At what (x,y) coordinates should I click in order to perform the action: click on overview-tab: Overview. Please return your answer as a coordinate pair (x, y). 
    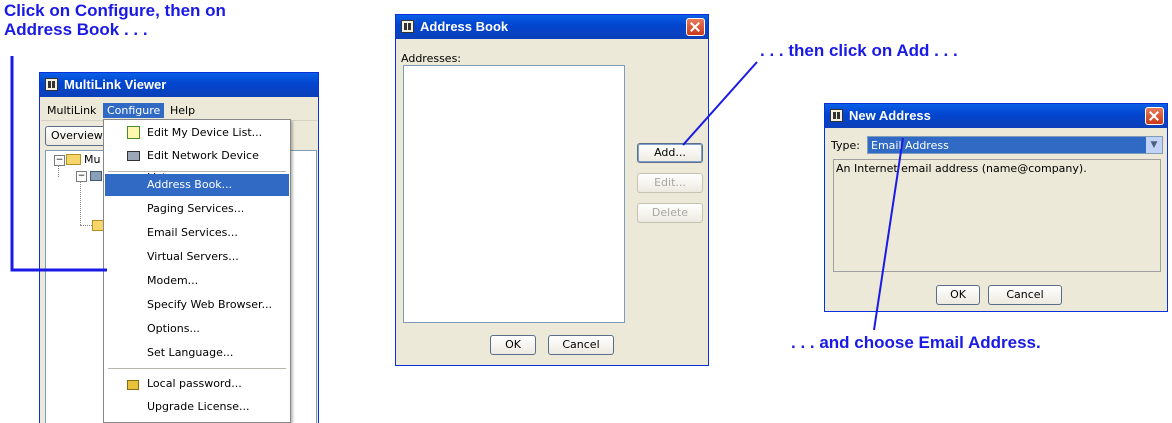
    Looking at the image, I should click on (76, 136).